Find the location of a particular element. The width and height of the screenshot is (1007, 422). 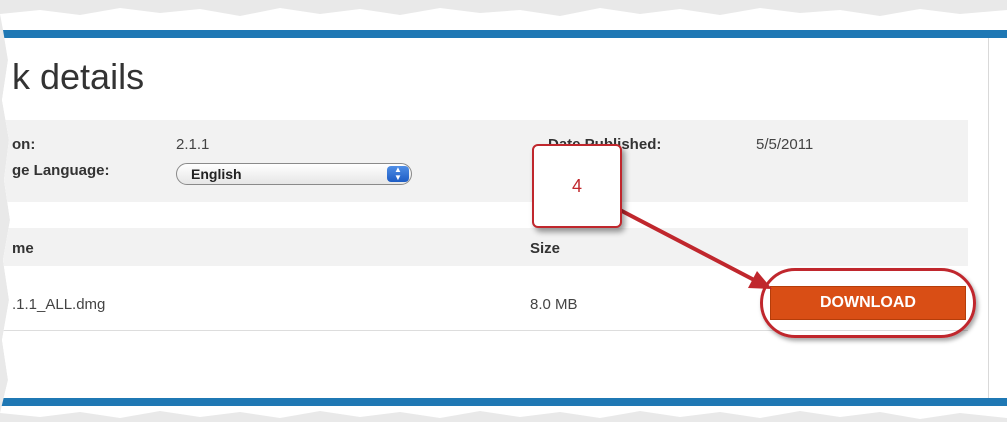

up-down-chevron-icon: ▲ ▼ is located at coordinates (398, 174).